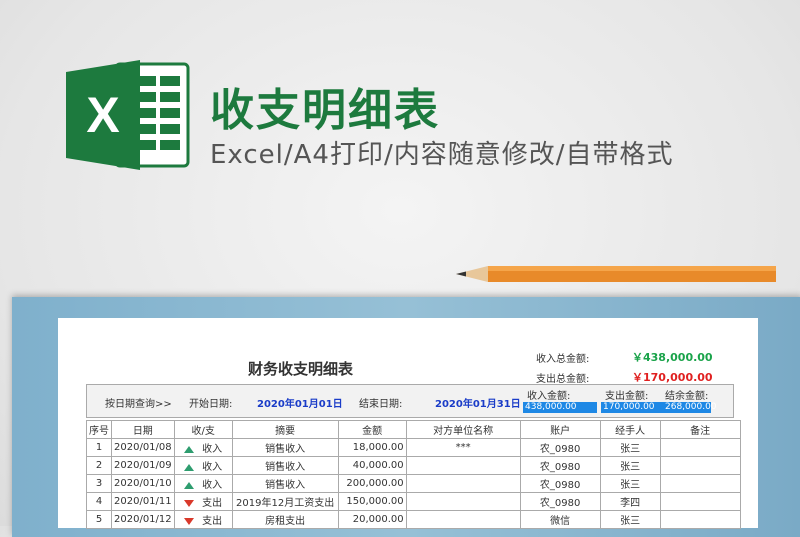 The height and width of the screenshot is (537, 800). Describe the element at coordinates (138, 404) in the screenshot. I see `query-label: 按日期查询>>` at that location.